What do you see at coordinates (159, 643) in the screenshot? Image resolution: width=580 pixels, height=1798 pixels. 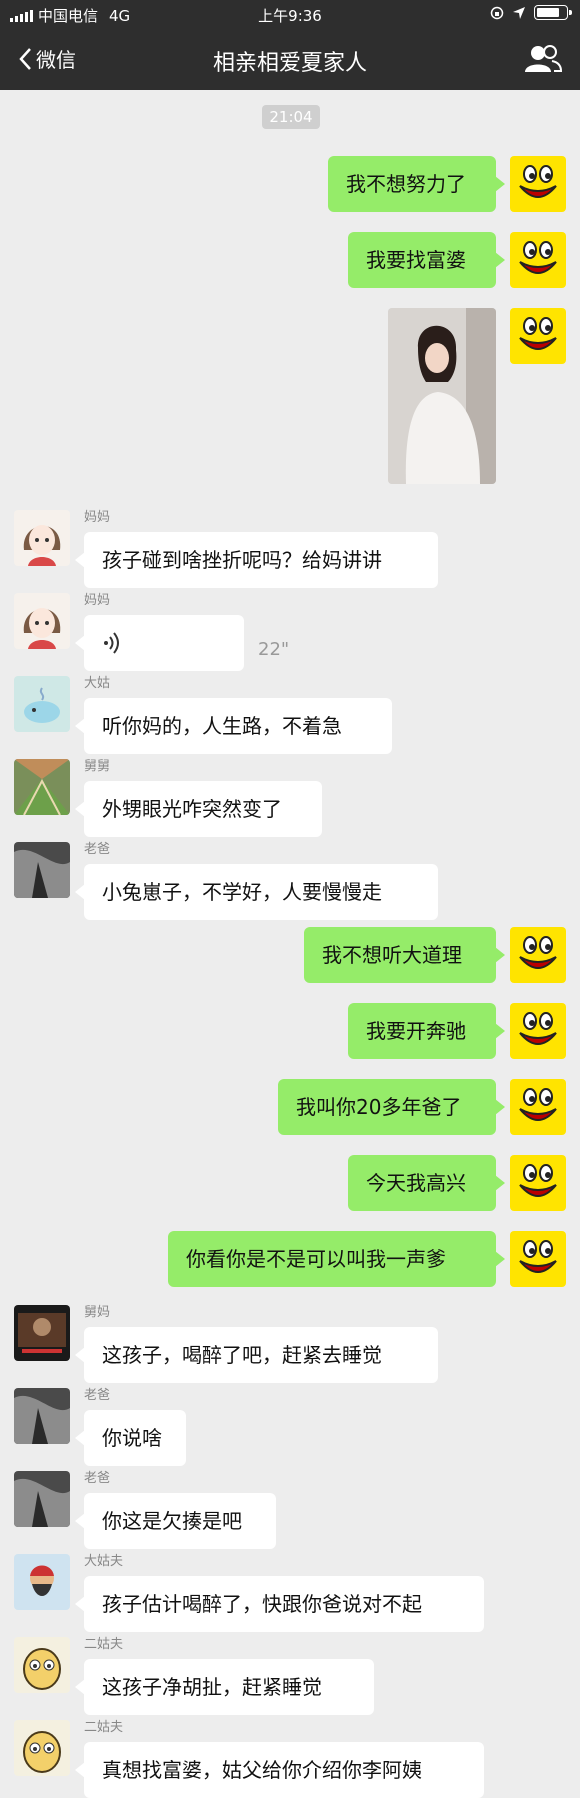 I see `voice-message-bubble` at bounding box center [159, 643].